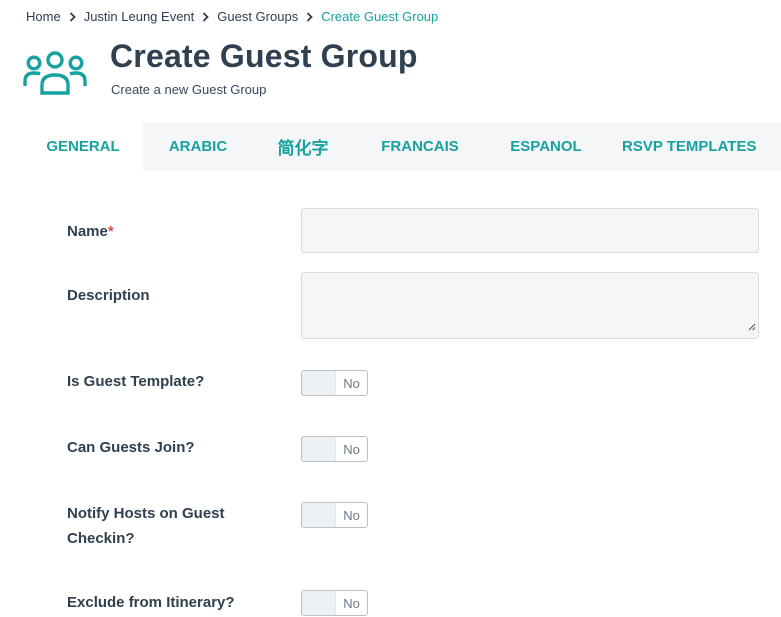 This screenshot has height=617, width=781. I want to click on tab-simplified-chinese: 简化字, so click(303, 146).